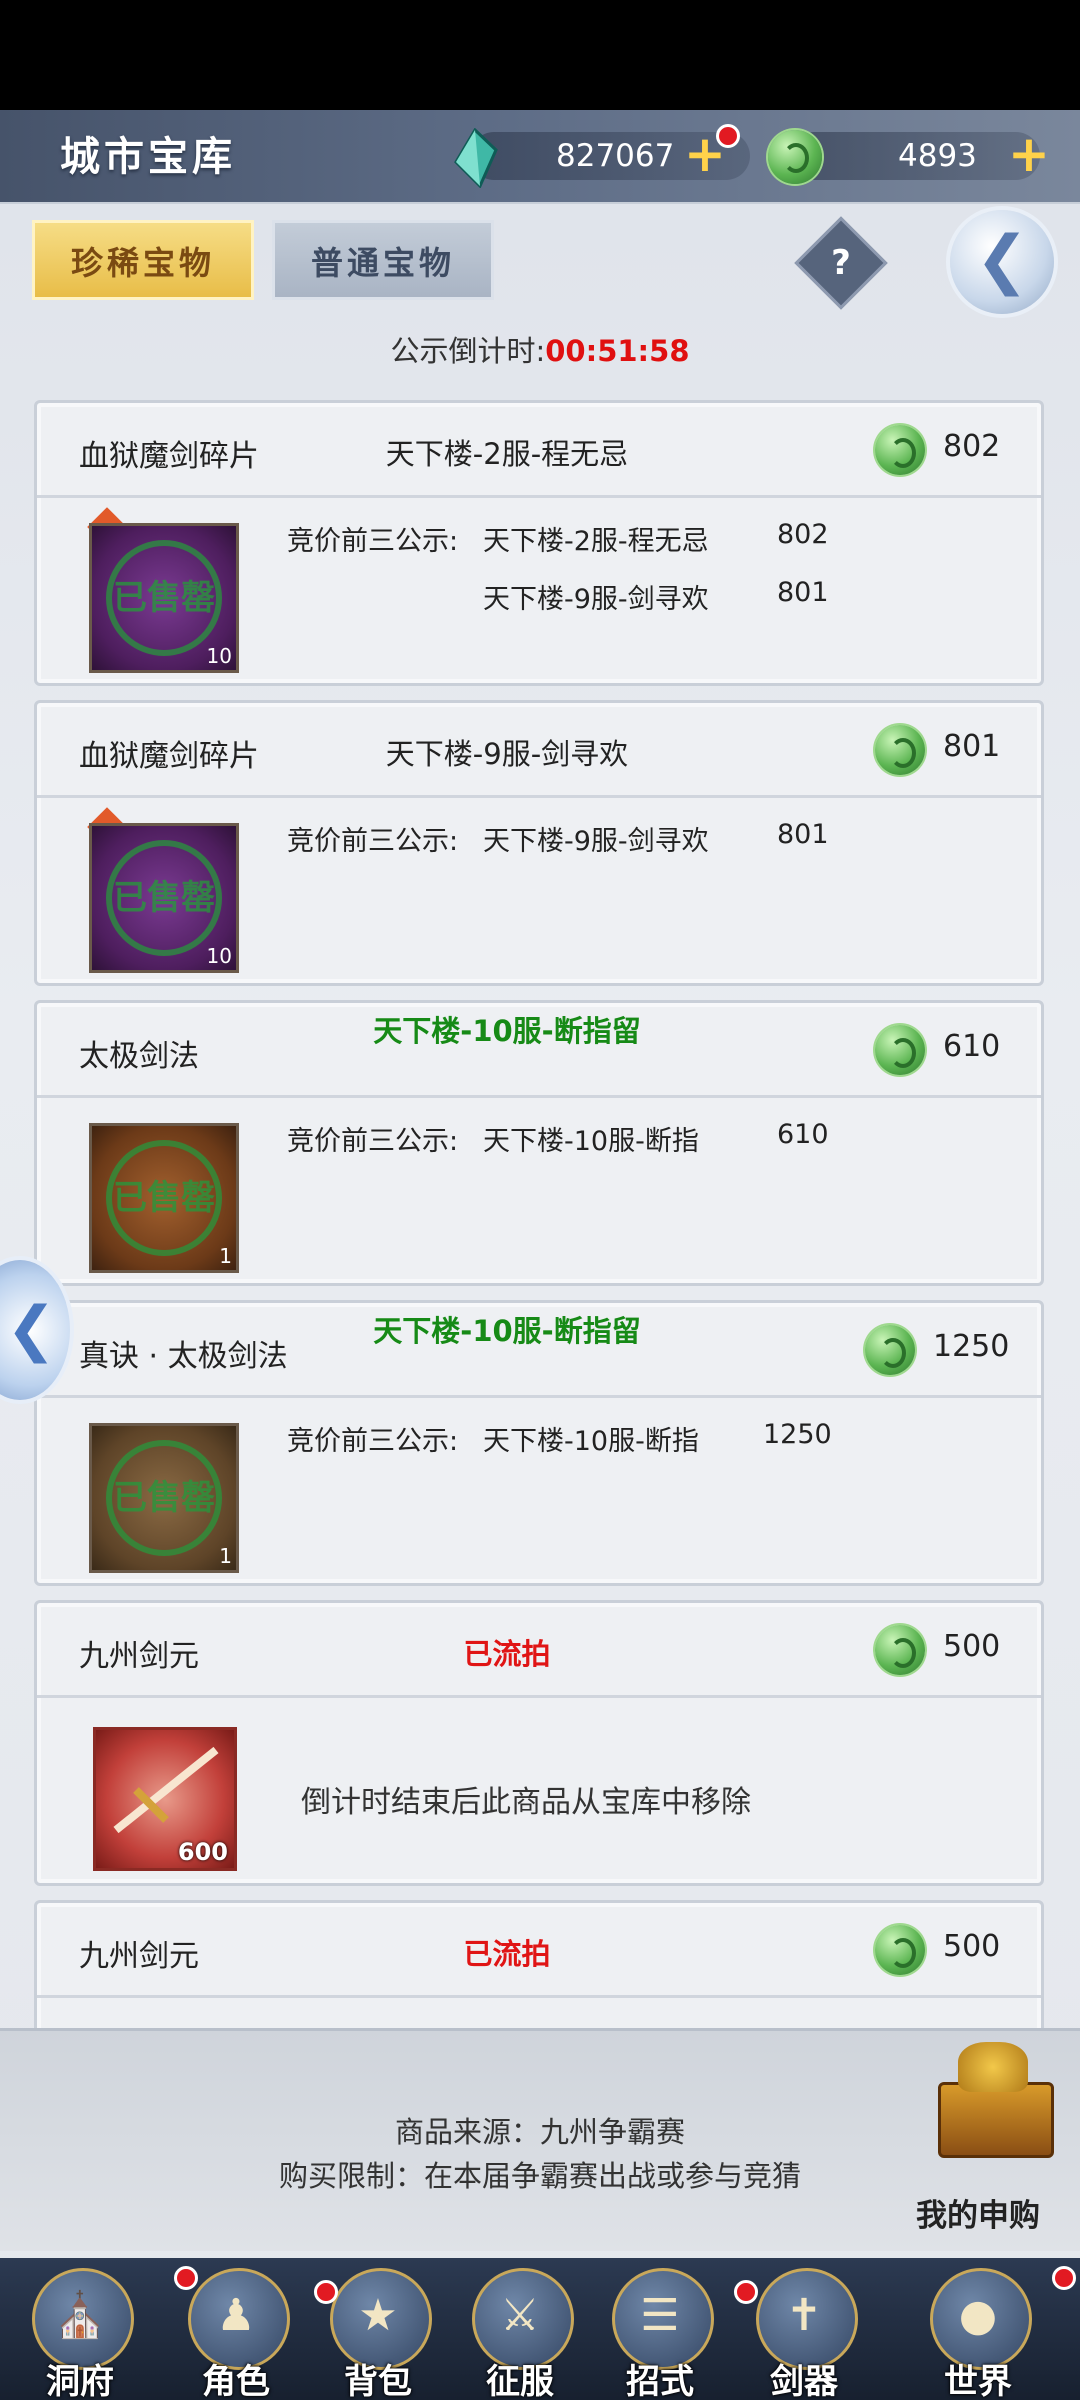 This screenshot has width=1080, height=2400. I want to click on nav-bag: ★ 背包, so click(378, 2329).